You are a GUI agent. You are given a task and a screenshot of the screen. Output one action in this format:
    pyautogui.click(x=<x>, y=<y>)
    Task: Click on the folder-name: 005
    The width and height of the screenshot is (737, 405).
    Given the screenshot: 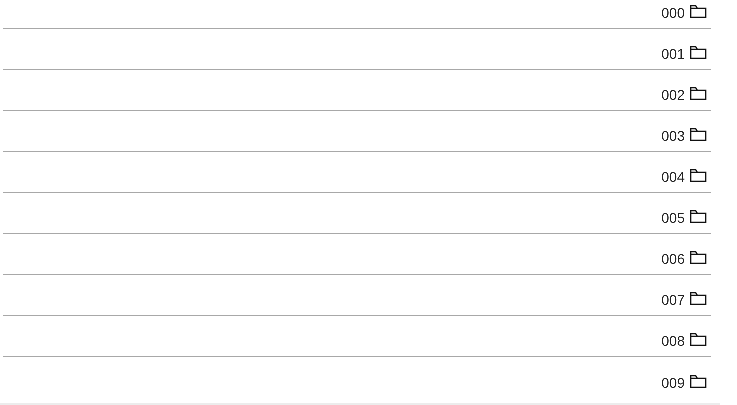 What is the action you would take?
    pyautogui.click(x=673, y=218)
    